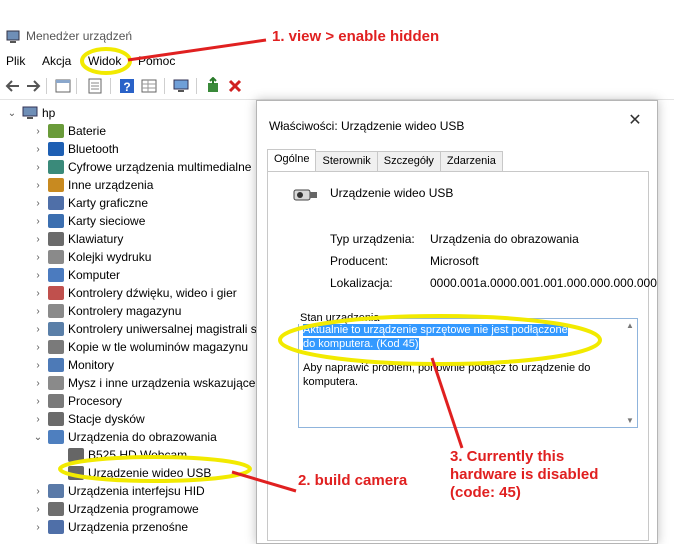 This screenshot has width=674, height=544. Describe the element at coordinates (63, 86) in the screenshot. I see `properties-view-icon` at that location.